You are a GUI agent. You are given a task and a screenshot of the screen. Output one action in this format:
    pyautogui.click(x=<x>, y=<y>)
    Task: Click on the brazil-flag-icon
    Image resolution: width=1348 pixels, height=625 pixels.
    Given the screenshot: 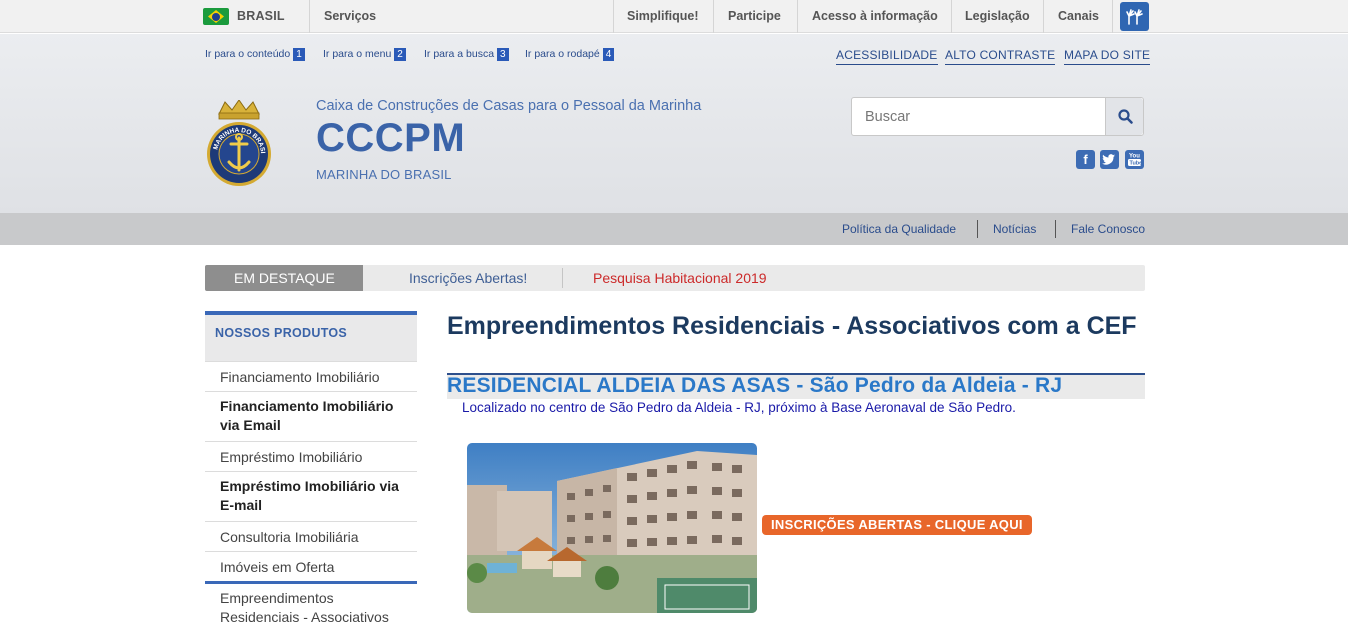 What is the action you would take?
    pyautogui.click(x=216, y=16)
    